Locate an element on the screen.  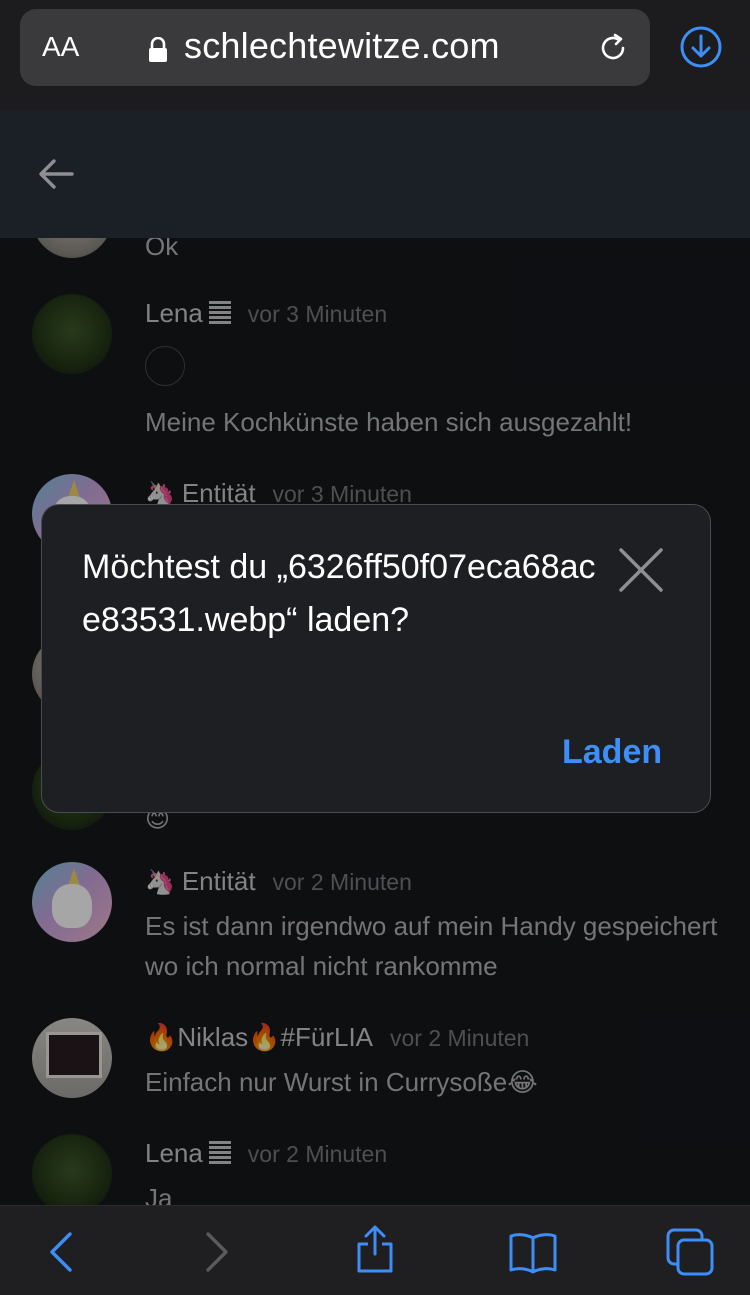
back-arrow-icon is located at coordinates (56, 174).